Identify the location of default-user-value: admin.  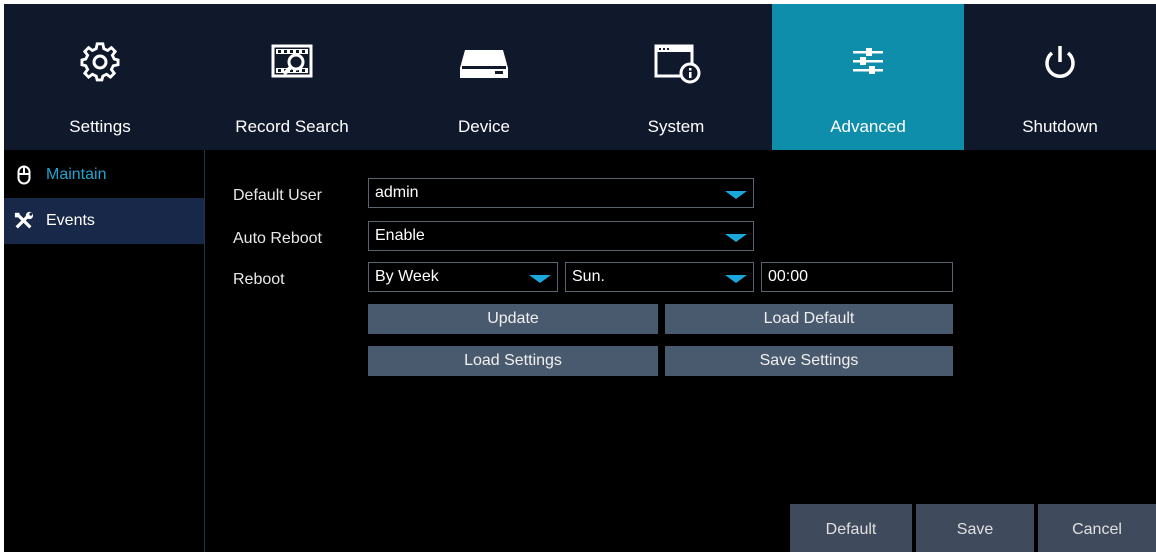
(397, 192).